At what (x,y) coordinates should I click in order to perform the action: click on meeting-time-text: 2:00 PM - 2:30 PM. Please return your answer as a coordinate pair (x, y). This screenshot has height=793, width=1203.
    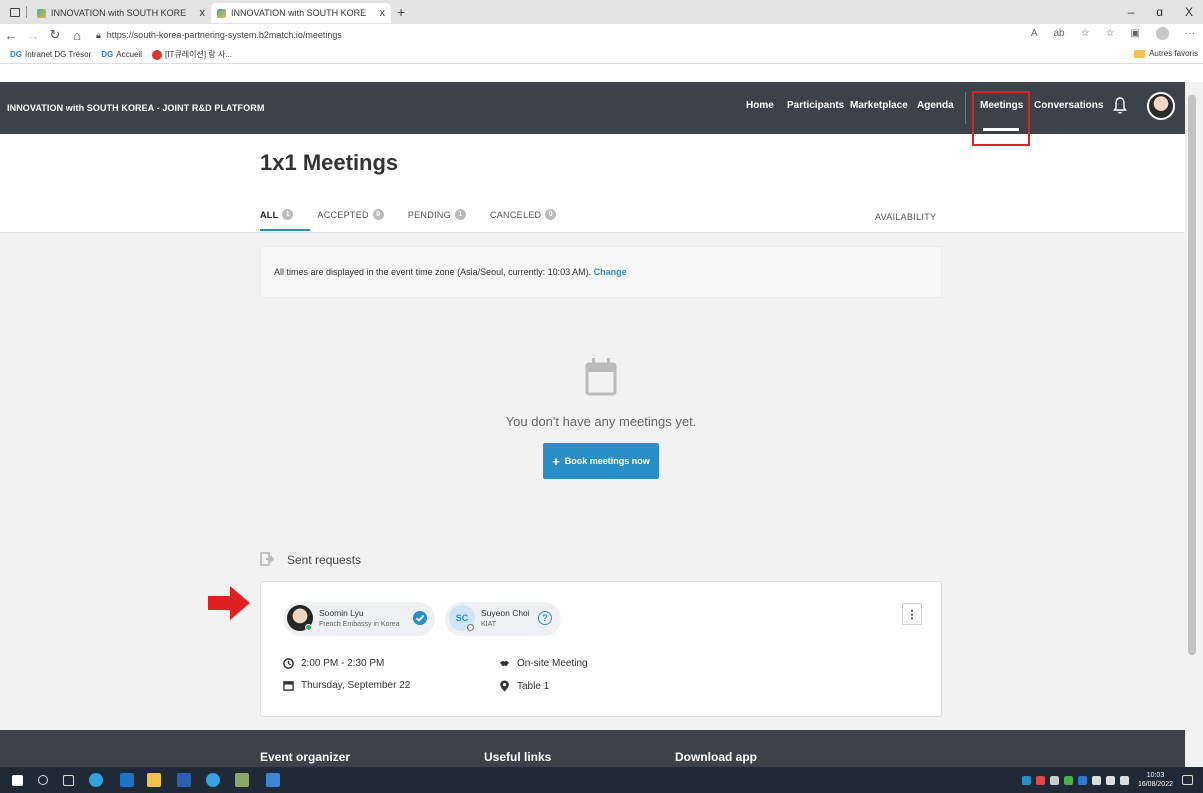
    Looking at the image, I should click on (343, 663).